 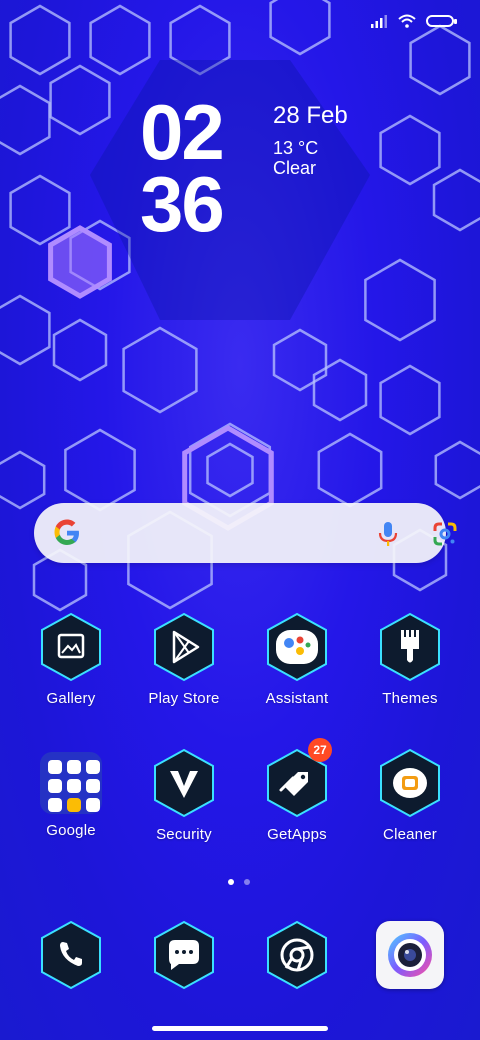 I want to click on weather-widget: 28 Feb 13 °C Clear, so click(x=310, y=140).